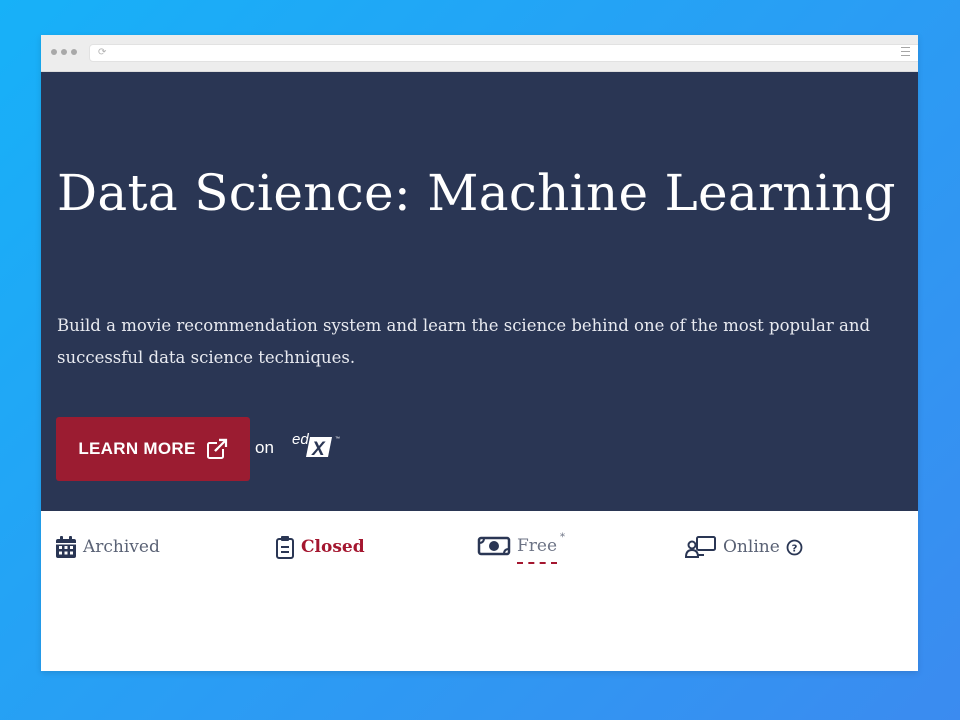 This screenshot has height=720, width=960. Describe the element at coordinates (333, 547) in the screenshot. I see `closed-label: Closed` at that location.